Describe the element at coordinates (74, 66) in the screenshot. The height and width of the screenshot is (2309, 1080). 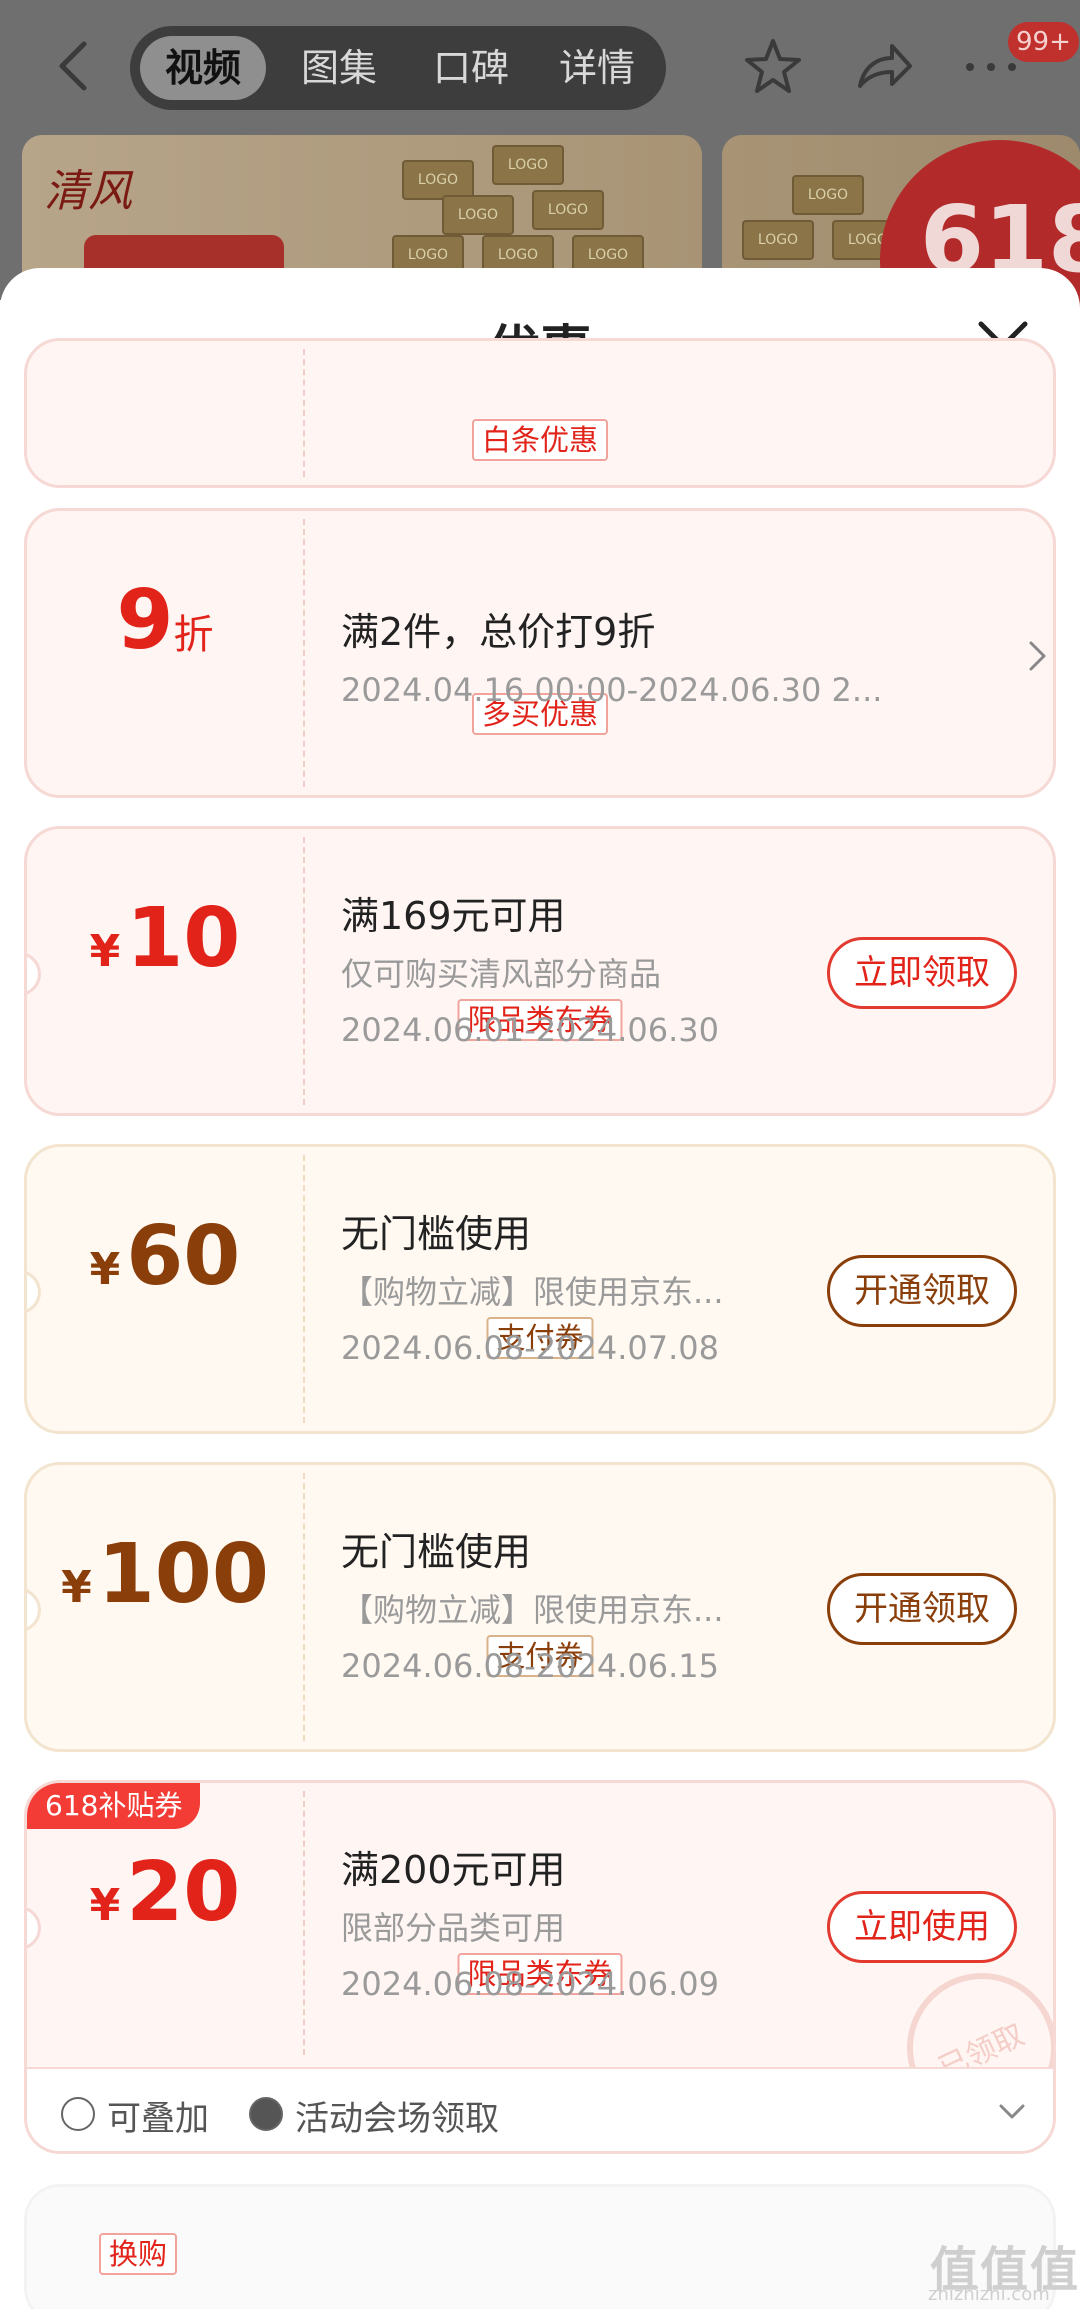
I see `back-arrow-icon` at that location.